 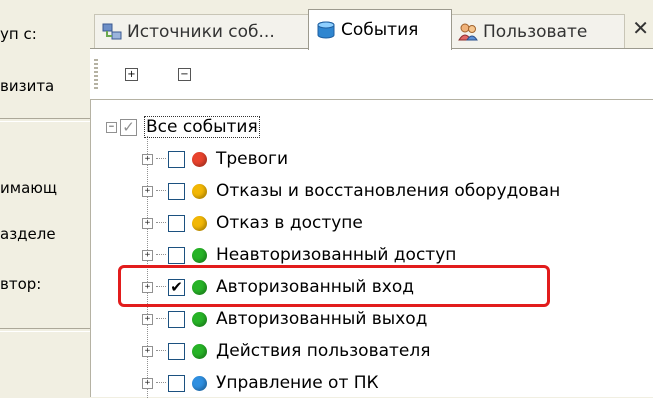 I want to click on tab-users-label: Пользовате, so click(x=535, y=32).